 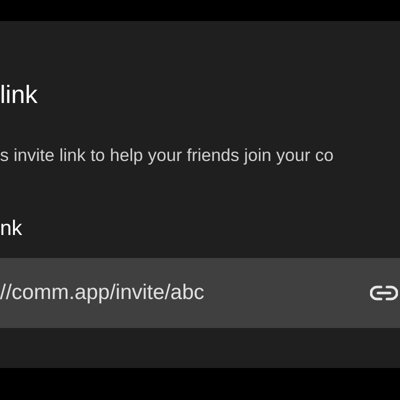 What do you see at coordinates (167, 155) in the screenshot?
I see `description-text: s invite link to help your friends join your co` at bounding box center [167, 155].